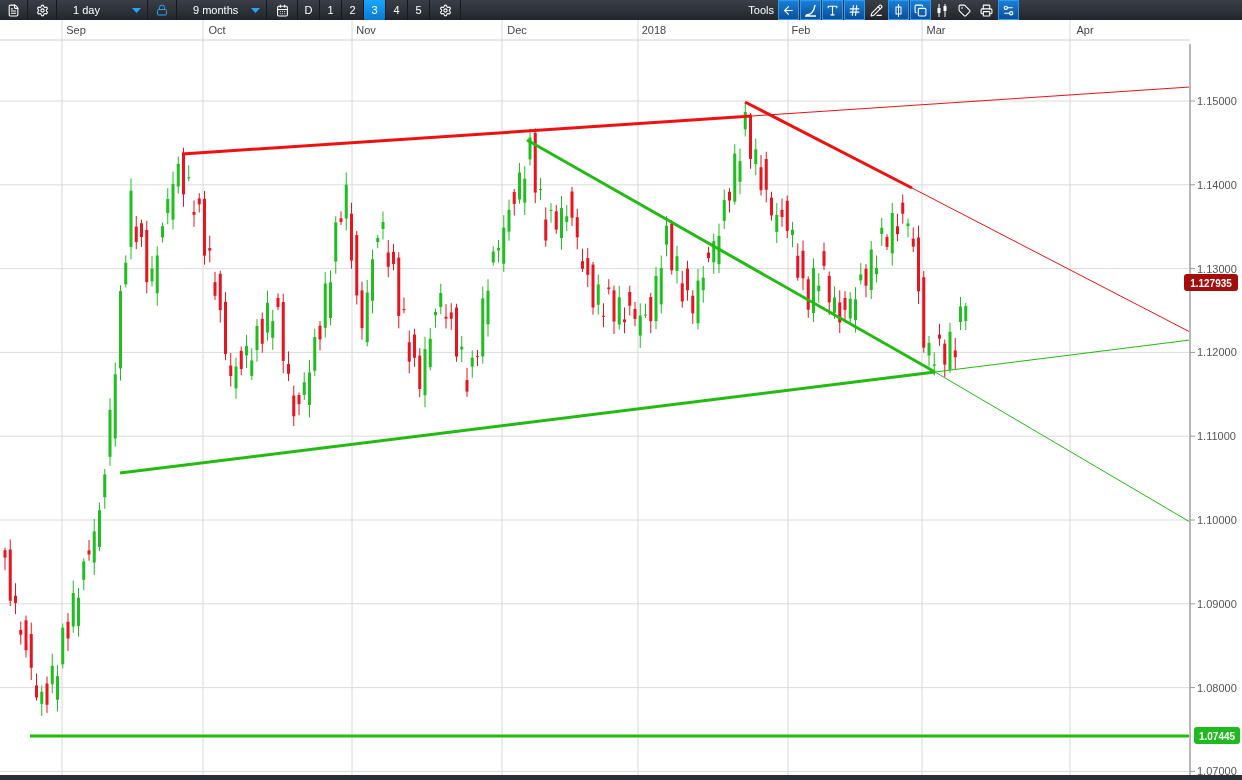 The height and width of the screenshot is (780, 1242). I want to click on candle-icon, so click(898, 10).